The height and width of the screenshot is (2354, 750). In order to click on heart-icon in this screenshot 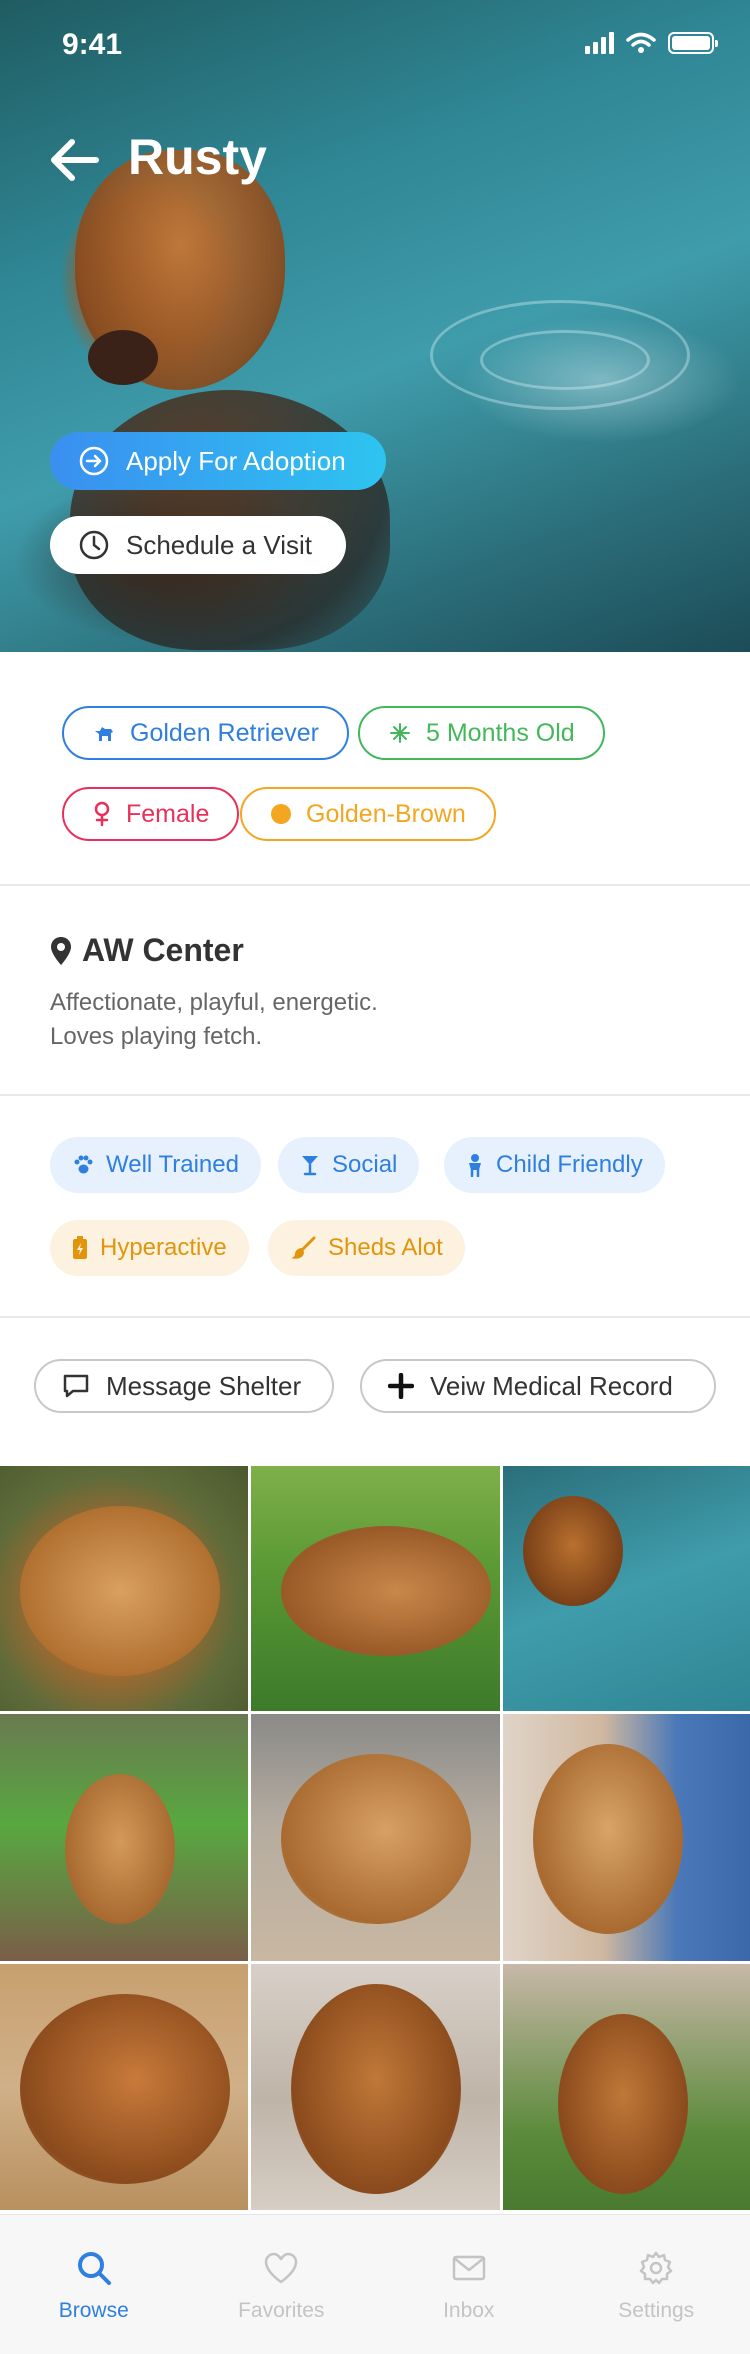, I will do `click(281, 2268)`.